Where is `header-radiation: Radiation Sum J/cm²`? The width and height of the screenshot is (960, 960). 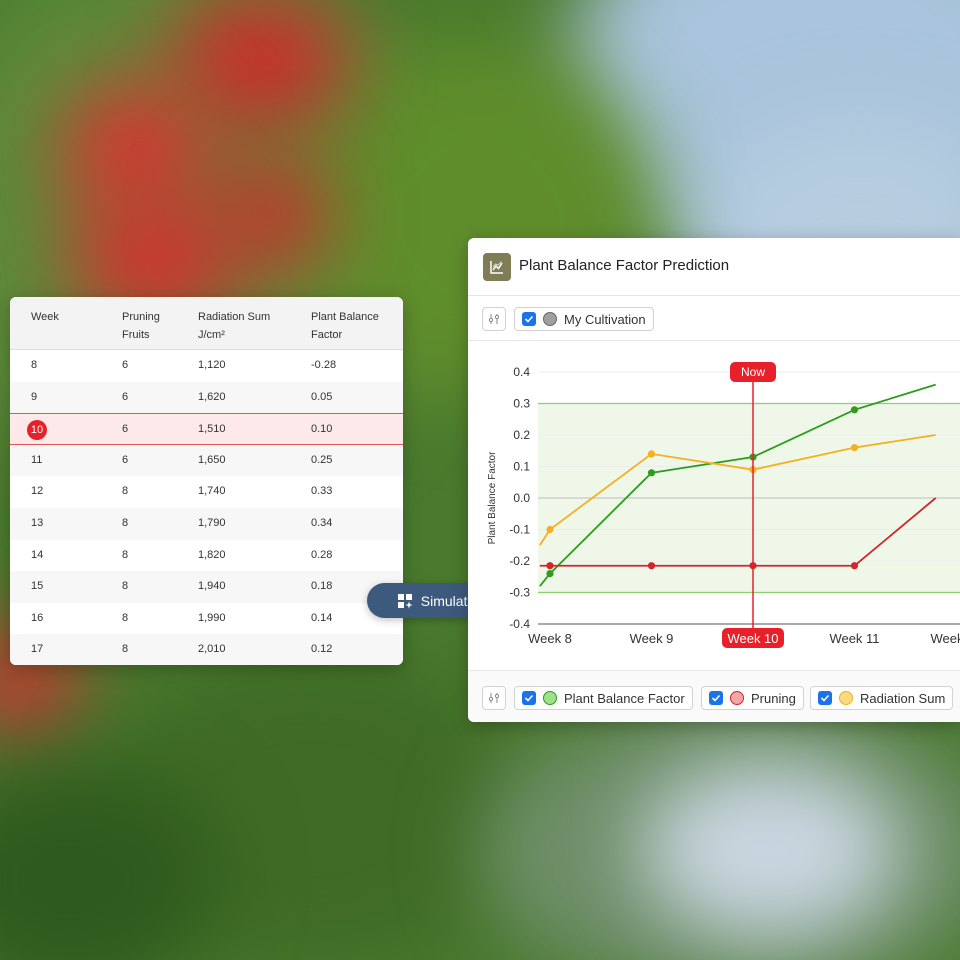 header-radiation: Radiation Sum J/cm² is located at coordinates (234, 326).